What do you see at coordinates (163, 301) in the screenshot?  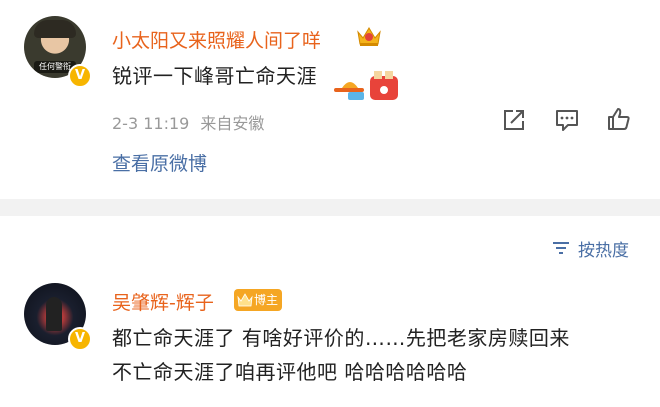 I see `username: 吴肇辉-辉子` at bounding box center [163, 301].